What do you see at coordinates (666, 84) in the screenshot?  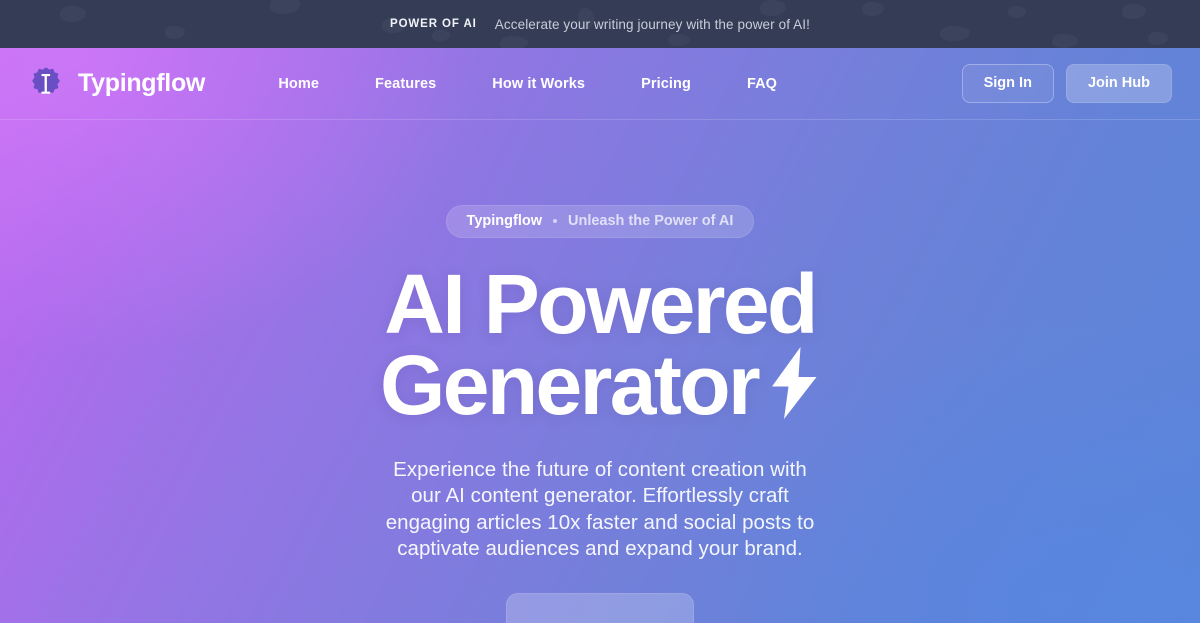 I see `nav-item-pricing: Pricing` at bounding box center [666, 84].